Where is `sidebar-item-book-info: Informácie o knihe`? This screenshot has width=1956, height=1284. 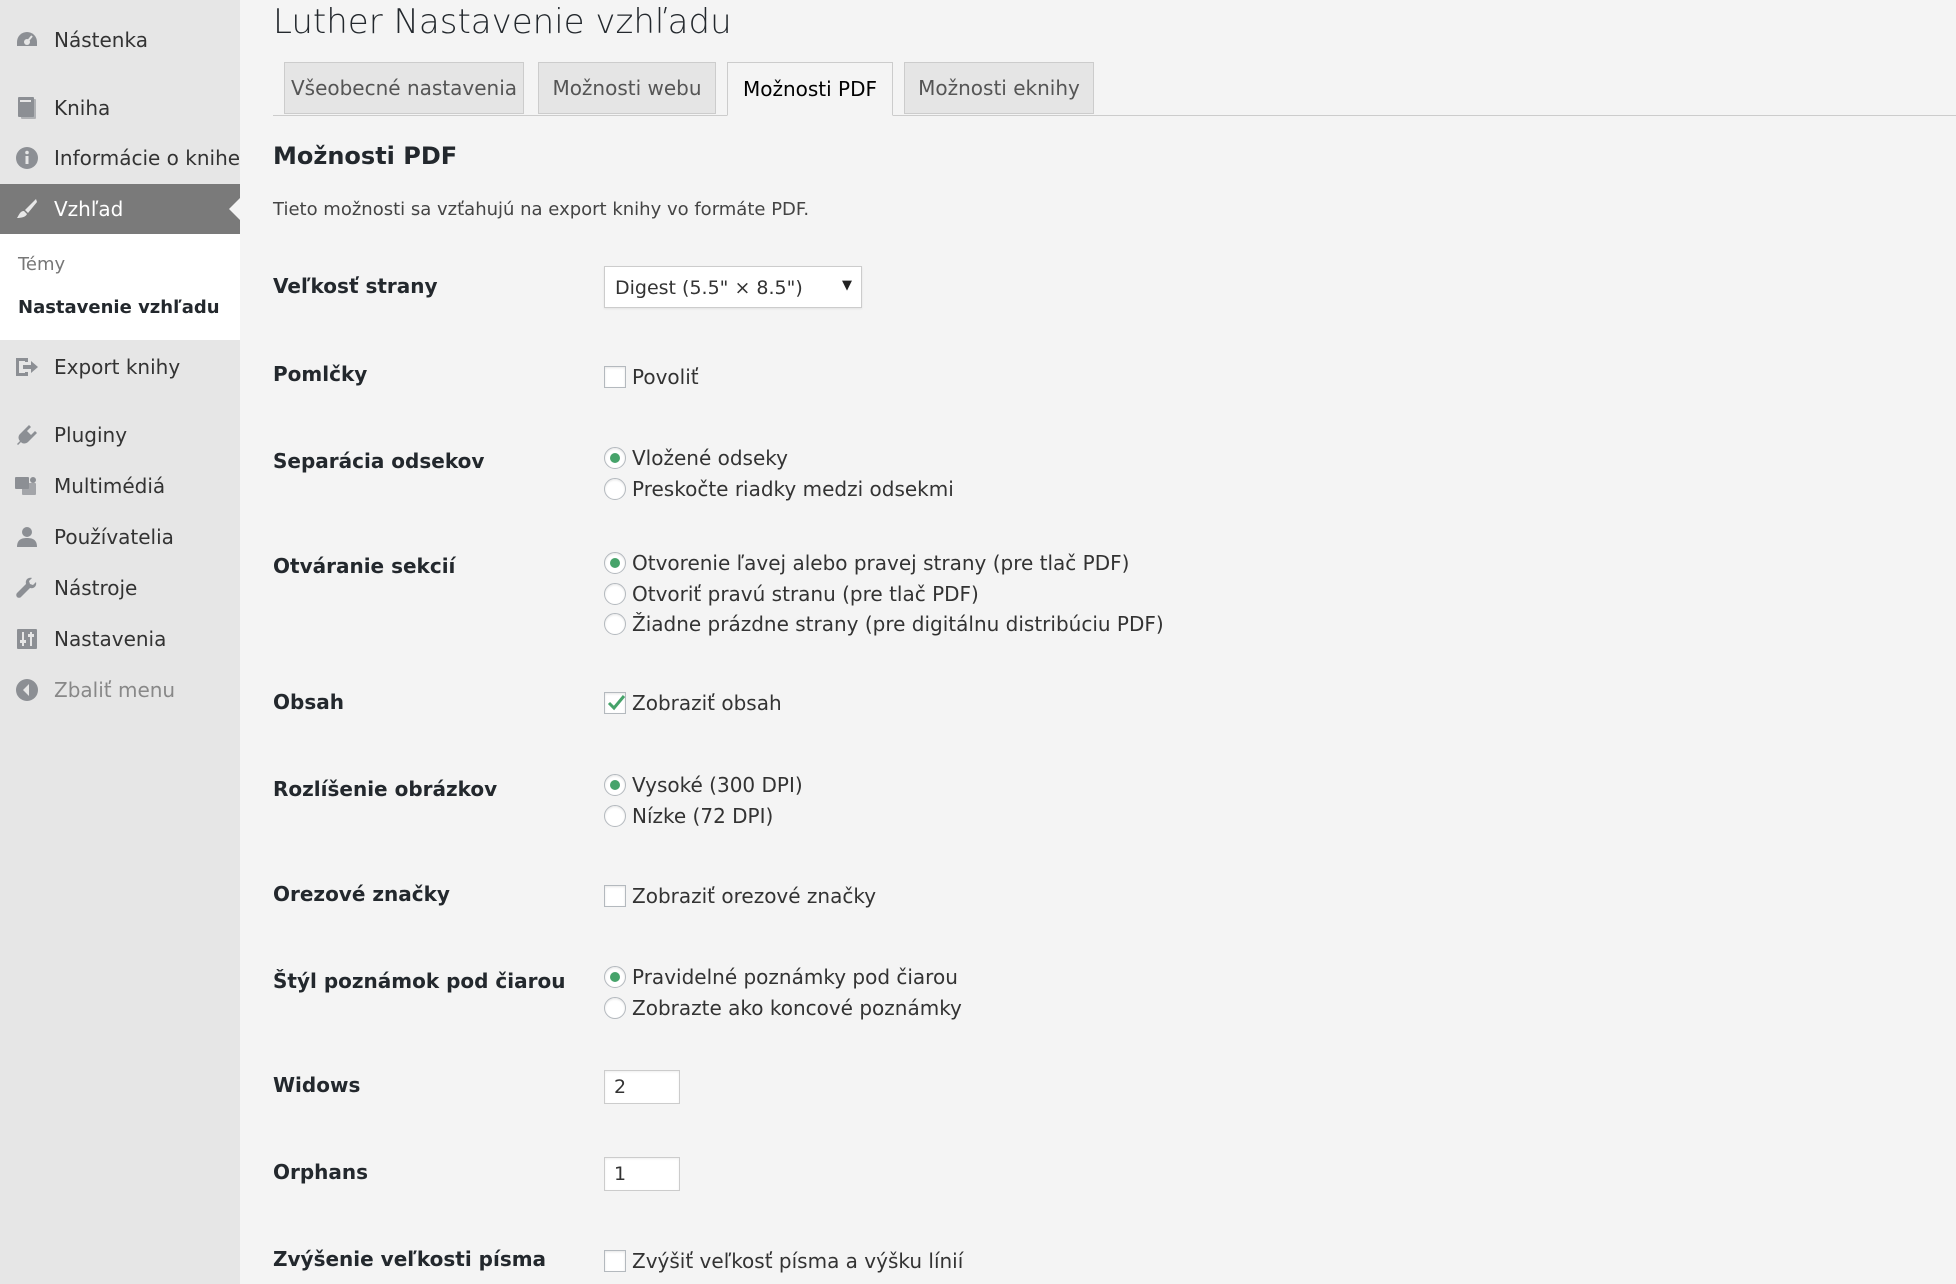 sidebar-item-book-info: Informácie o knihe is located at coordinates (120, 158).